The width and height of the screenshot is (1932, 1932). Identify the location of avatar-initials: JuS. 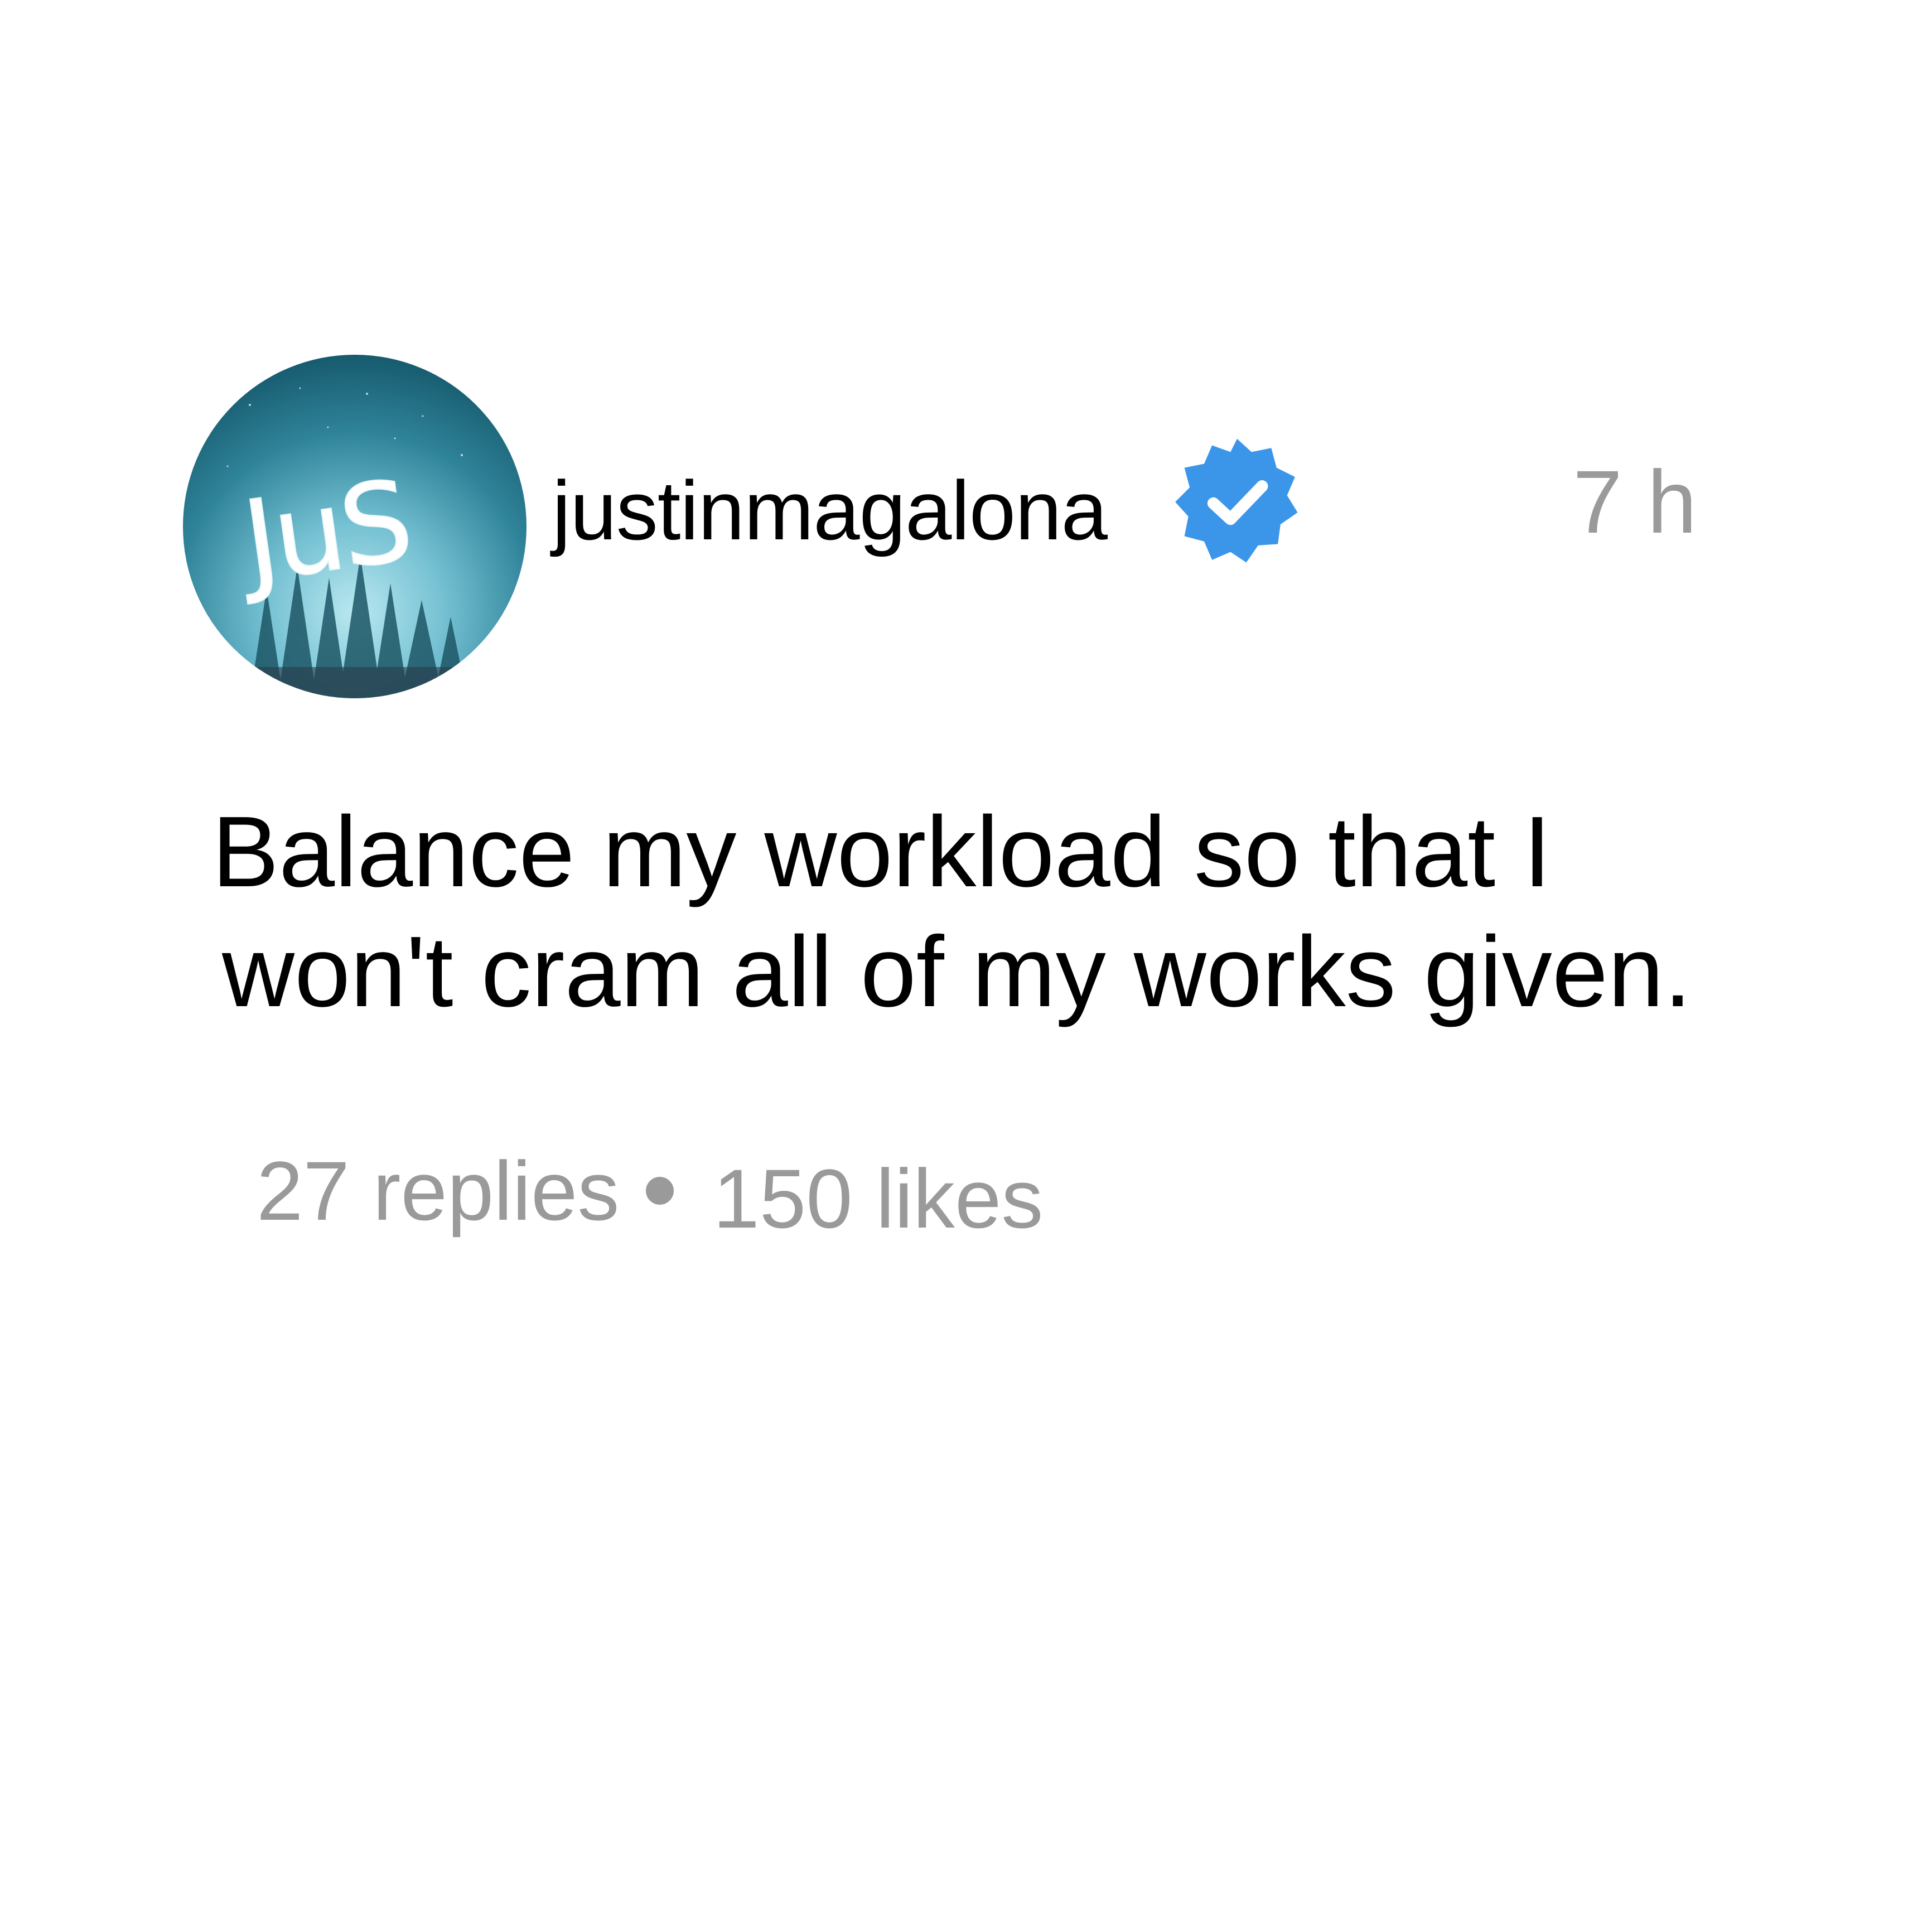
(323, 532).